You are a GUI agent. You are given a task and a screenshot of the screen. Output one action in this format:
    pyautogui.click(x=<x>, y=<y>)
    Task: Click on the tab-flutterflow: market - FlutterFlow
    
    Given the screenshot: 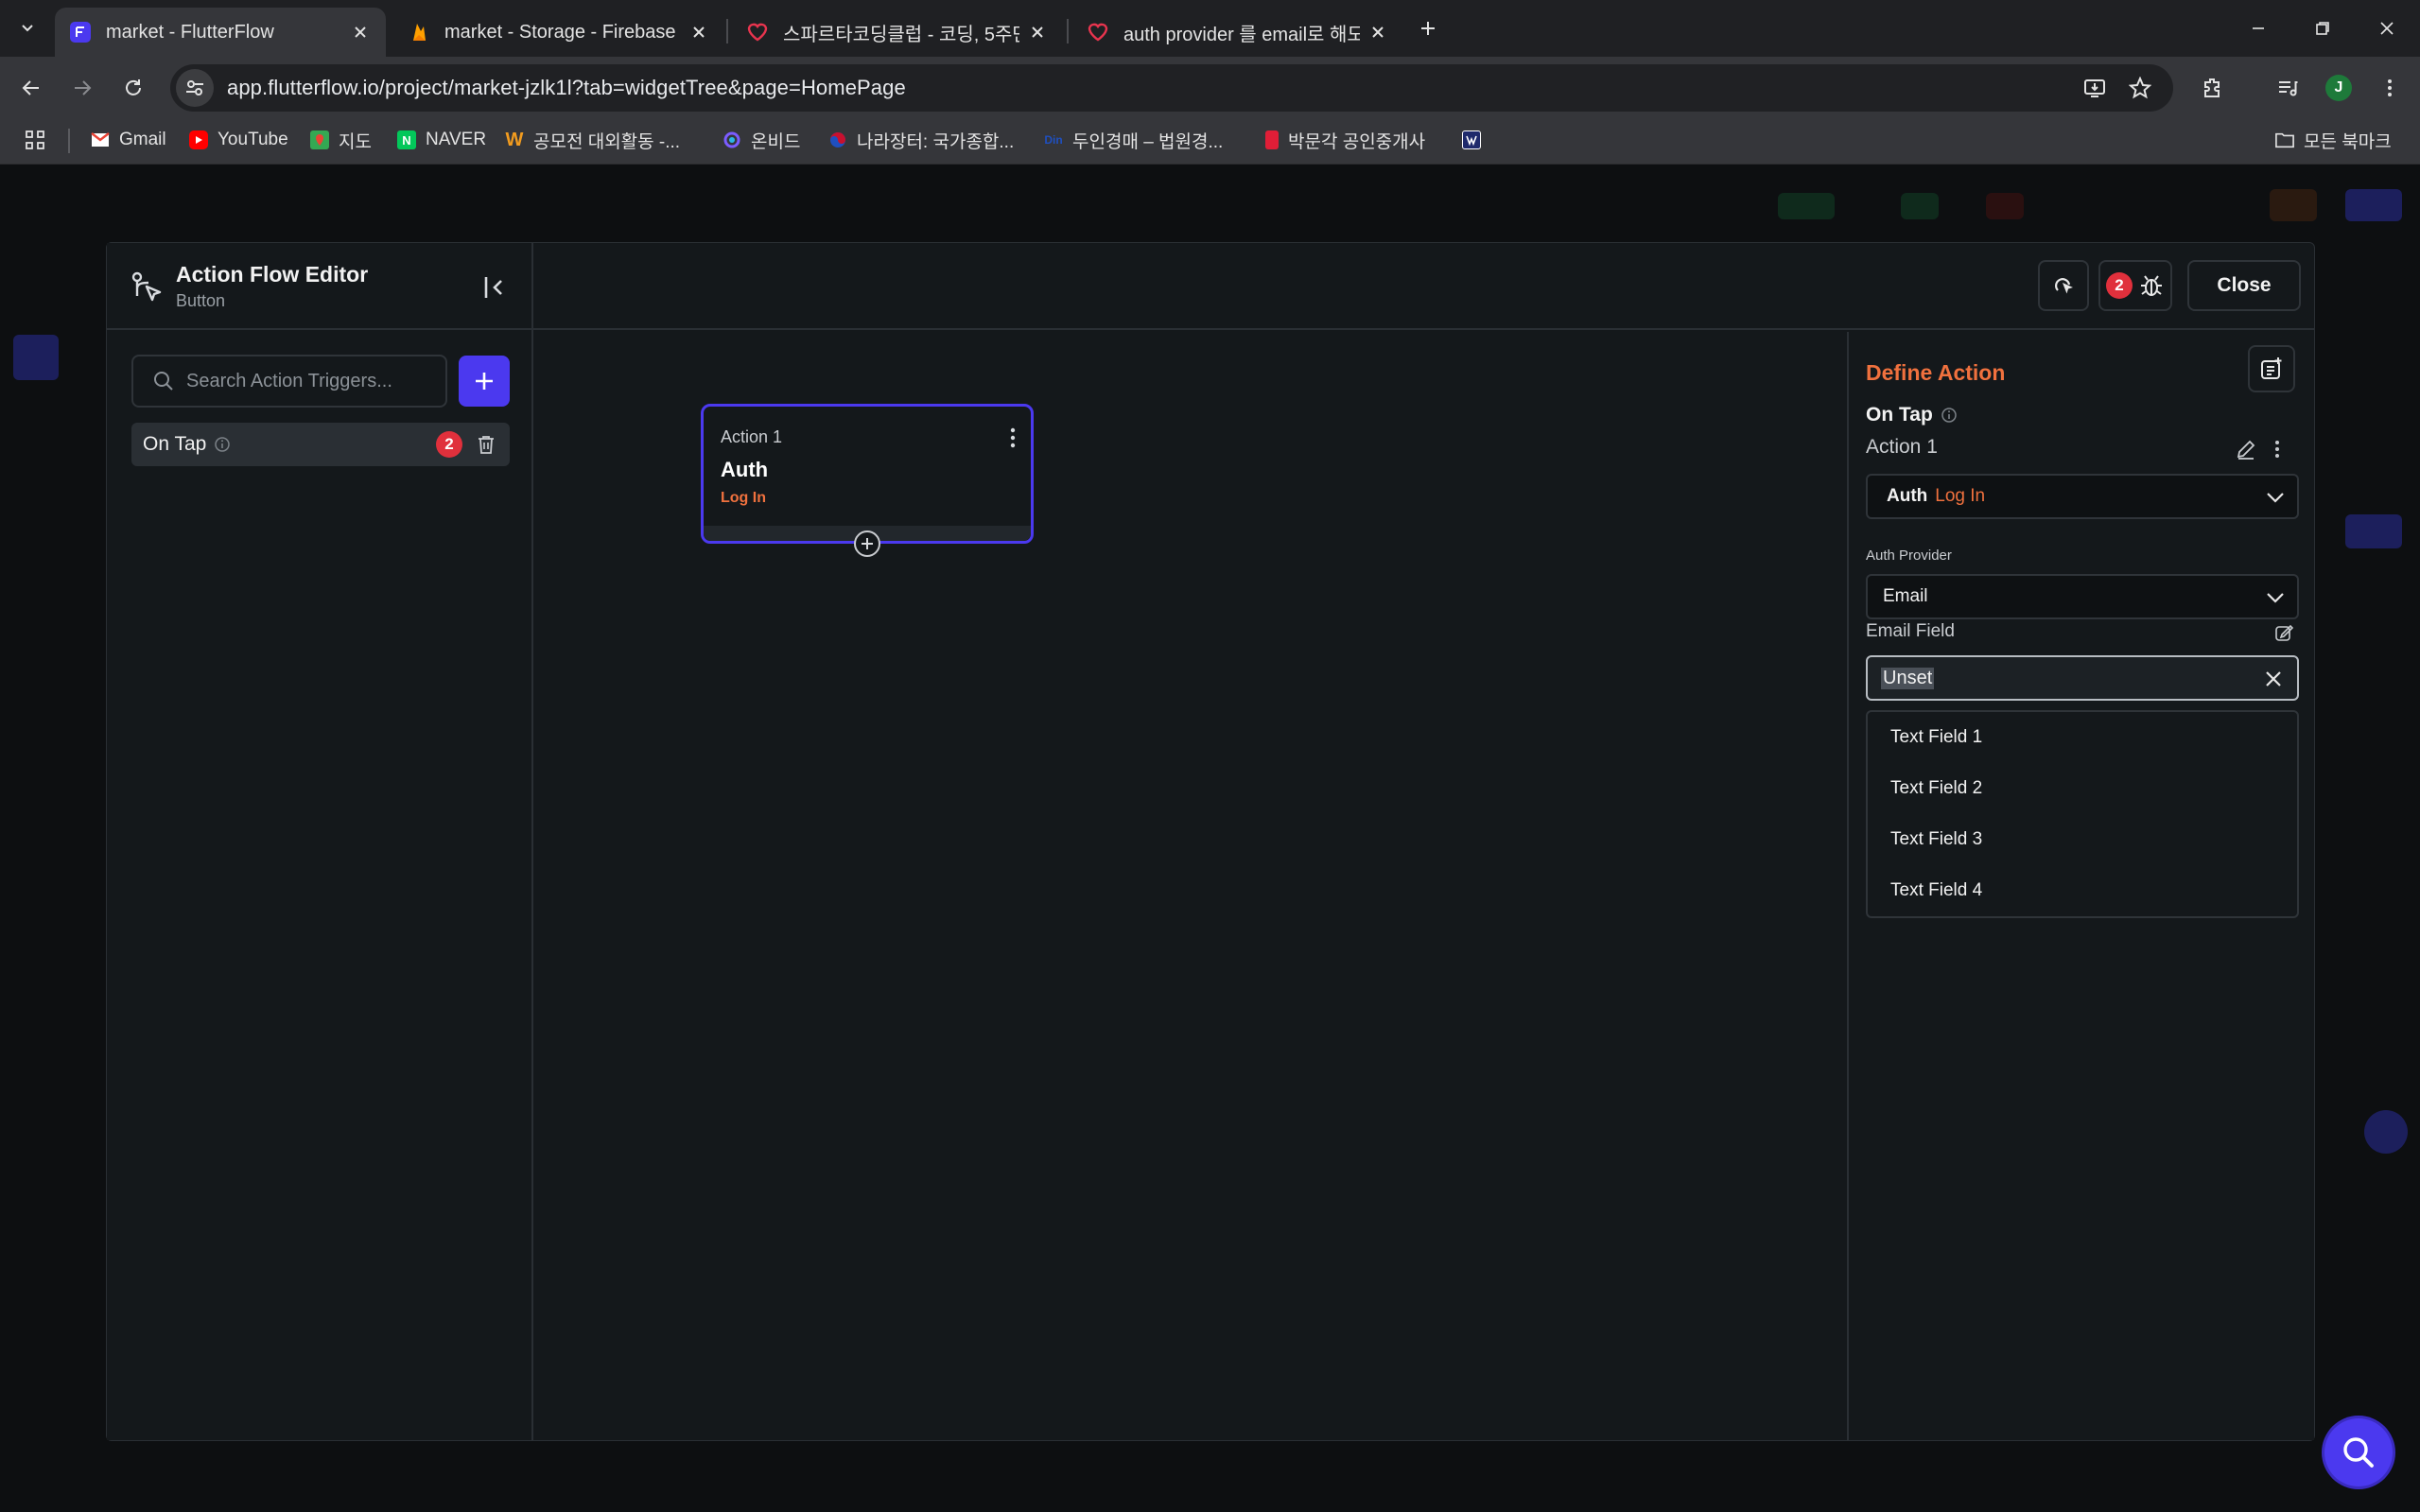 What is the action you would take?
    pyautogui.click(x=221, y=32)
    